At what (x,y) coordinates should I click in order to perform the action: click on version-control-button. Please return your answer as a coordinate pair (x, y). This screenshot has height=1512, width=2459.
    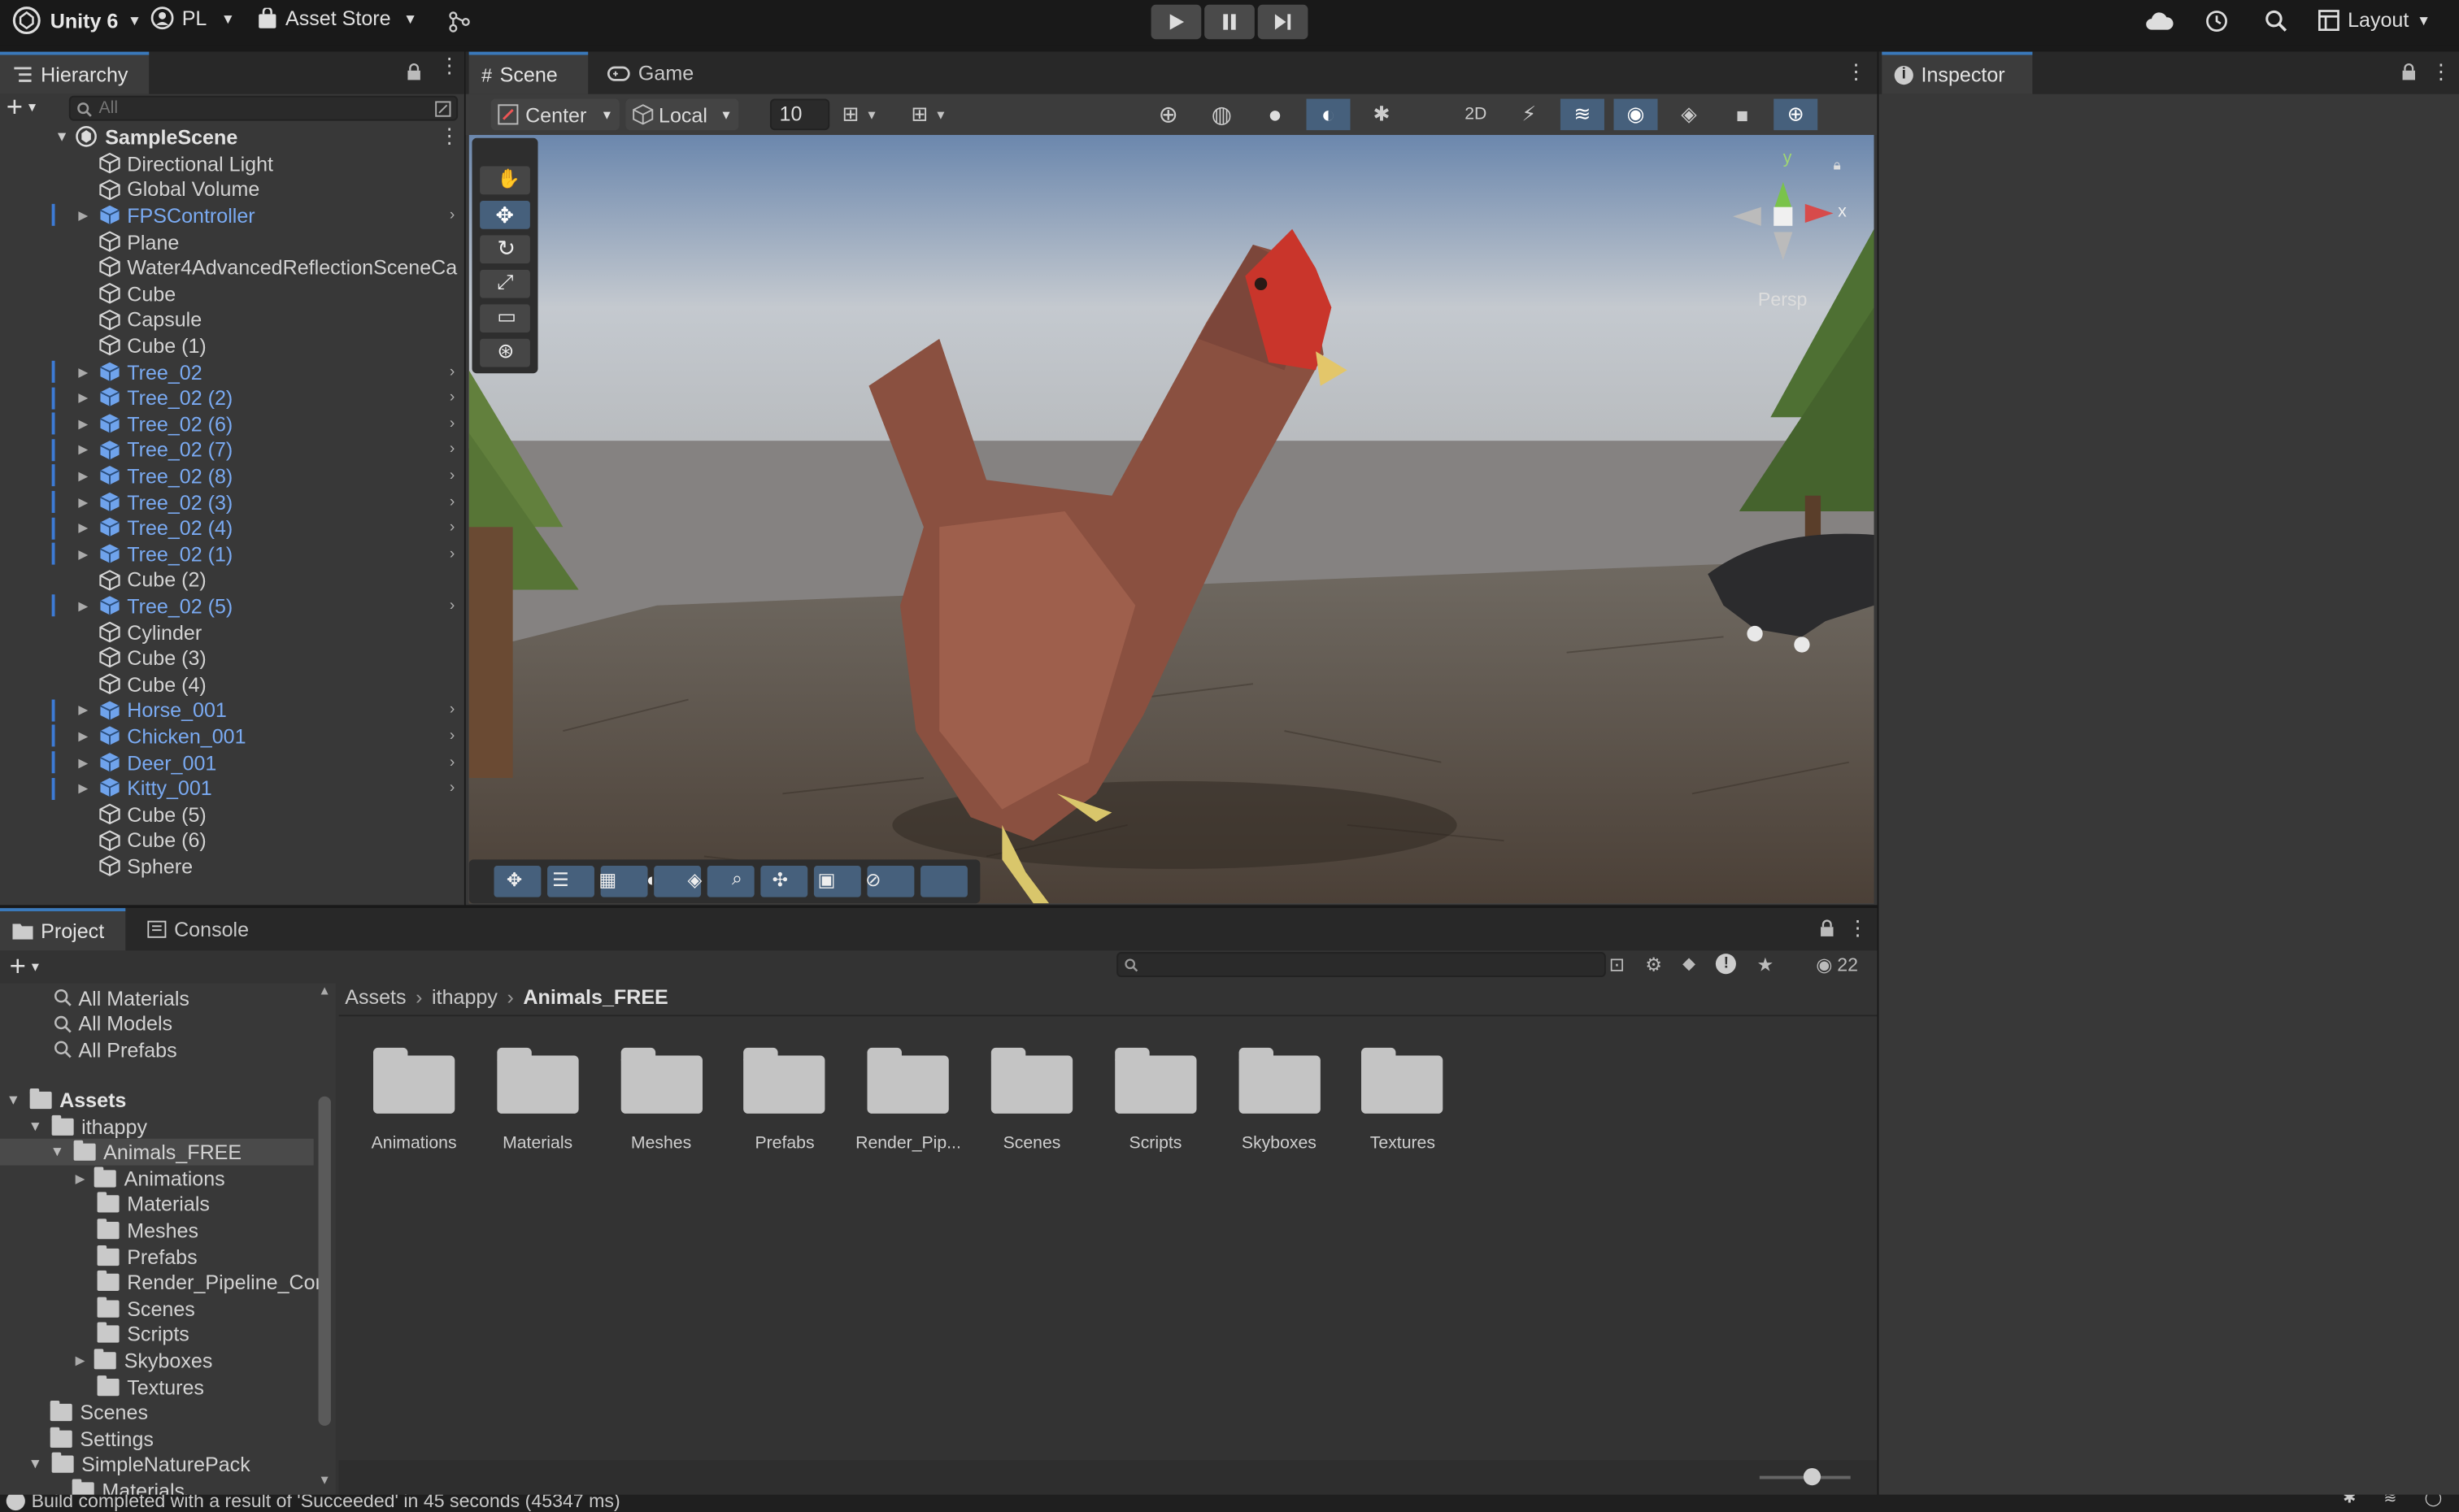
    Looking at the image, I should click on (460, 22).